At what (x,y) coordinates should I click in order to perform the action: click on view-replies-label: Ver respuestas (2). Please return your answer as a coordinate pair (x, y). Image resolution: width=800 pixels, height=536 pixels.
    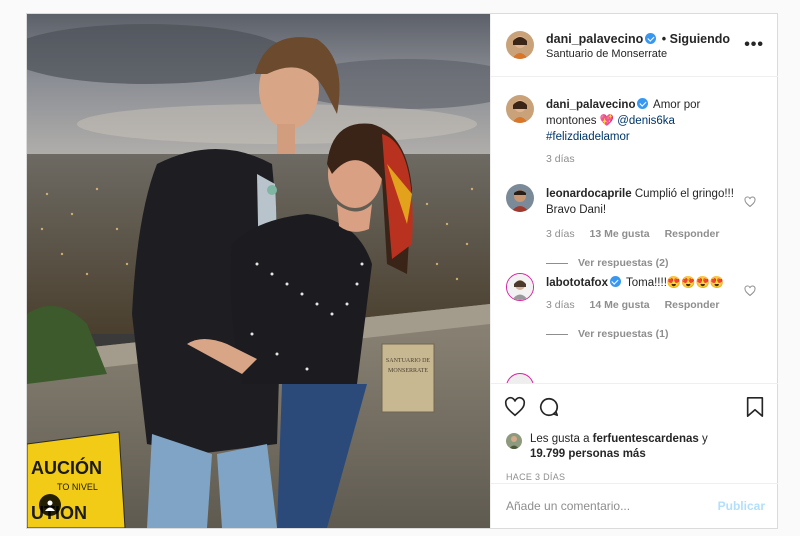
    Looking at the image, I should click on (623, 263).